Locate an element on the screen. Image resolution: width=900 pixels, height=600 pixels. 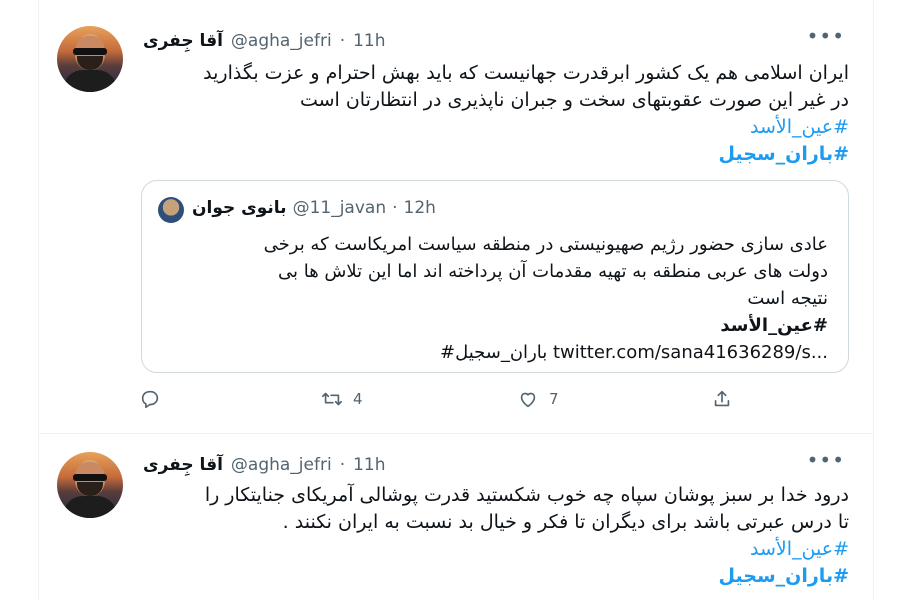
quoted-text-line: نتیجه است is located at coordinates (787, 298).